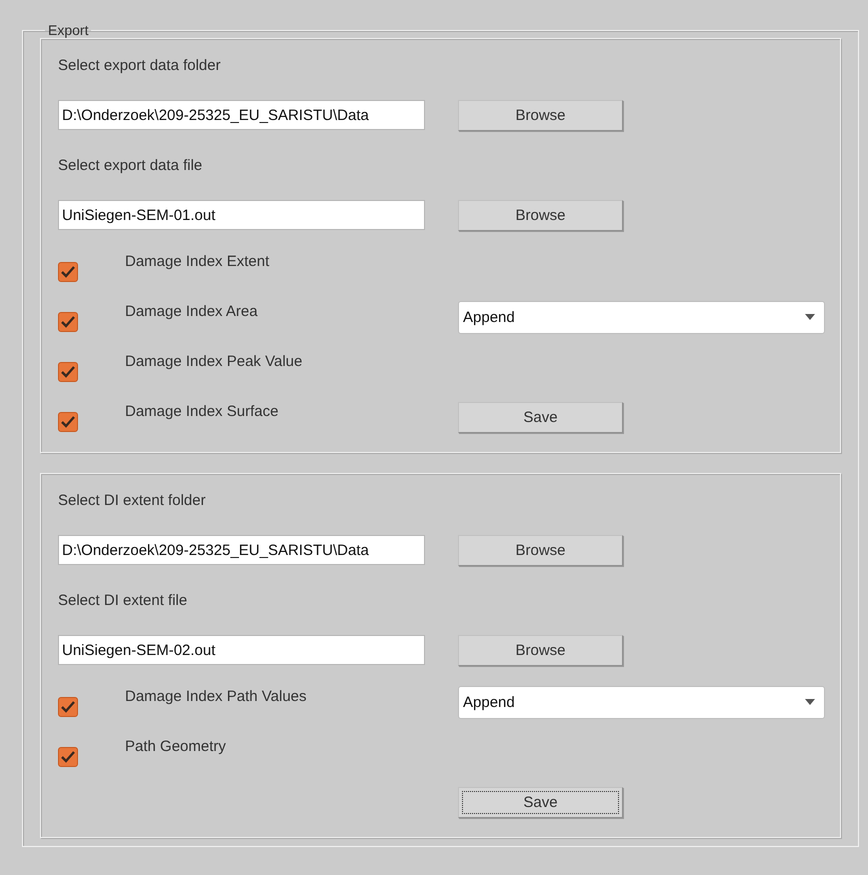  What do you see at coordinates (130, 165) in the screenshot?
I see `field-label: Select export data file` at bounding box center [130, 165].